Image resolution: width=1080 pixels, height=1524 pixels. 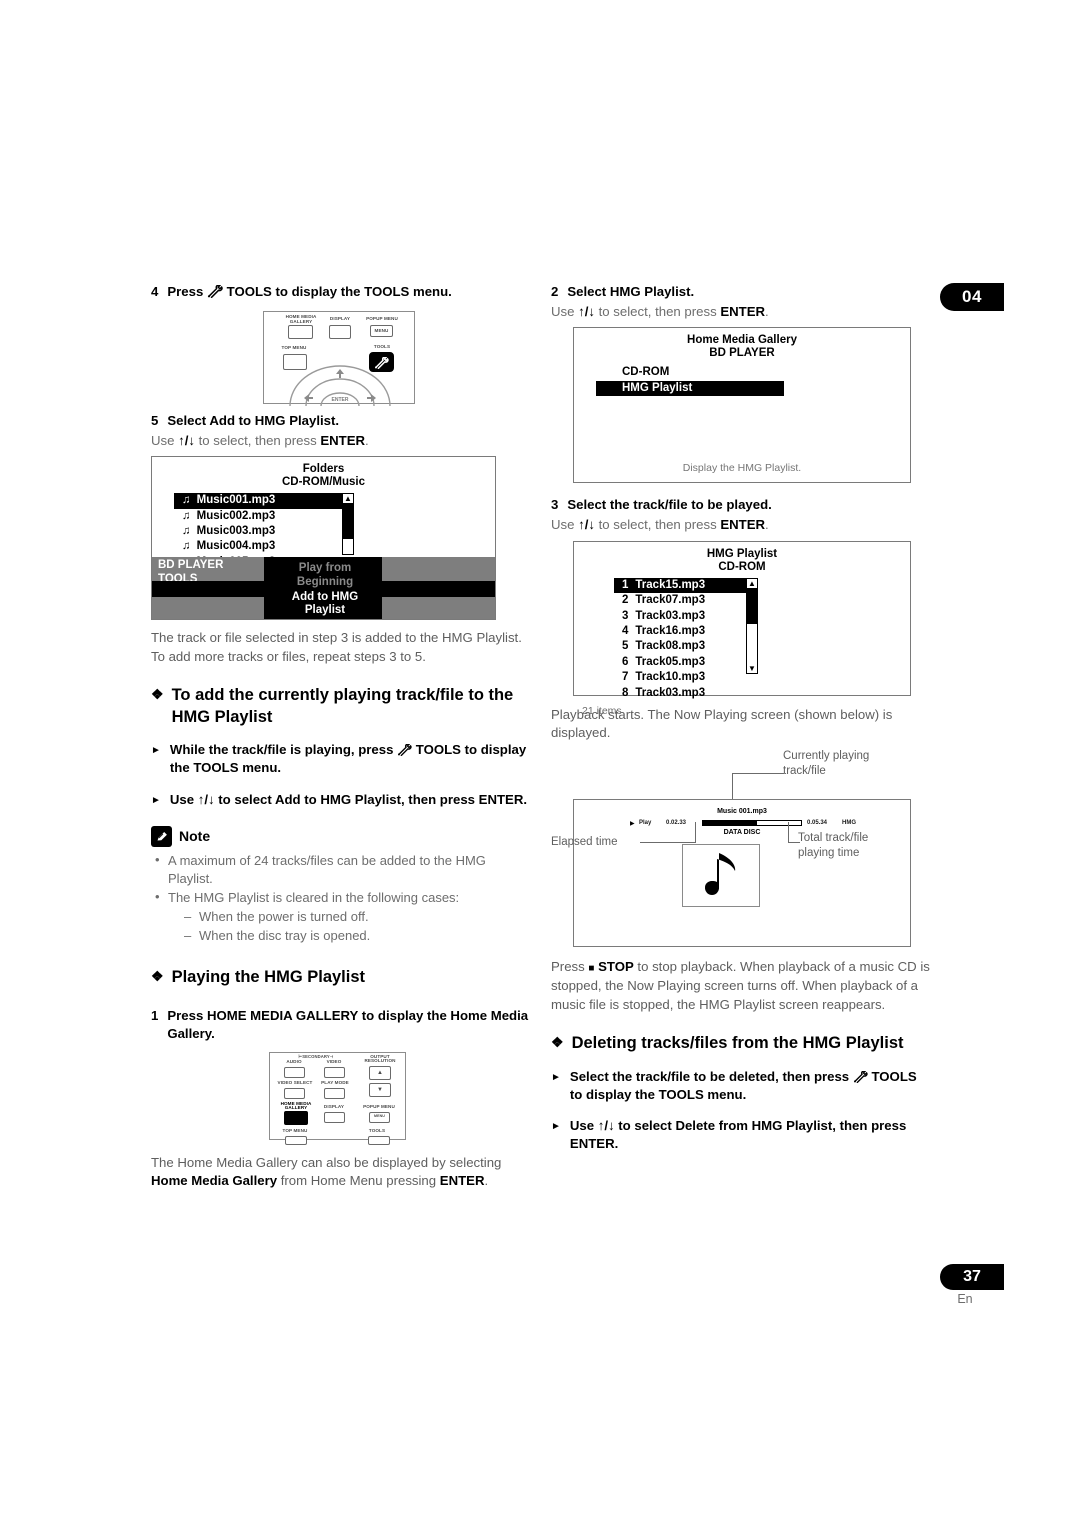 I want to click on callout-line-left-h, so click(x=668, y=843).